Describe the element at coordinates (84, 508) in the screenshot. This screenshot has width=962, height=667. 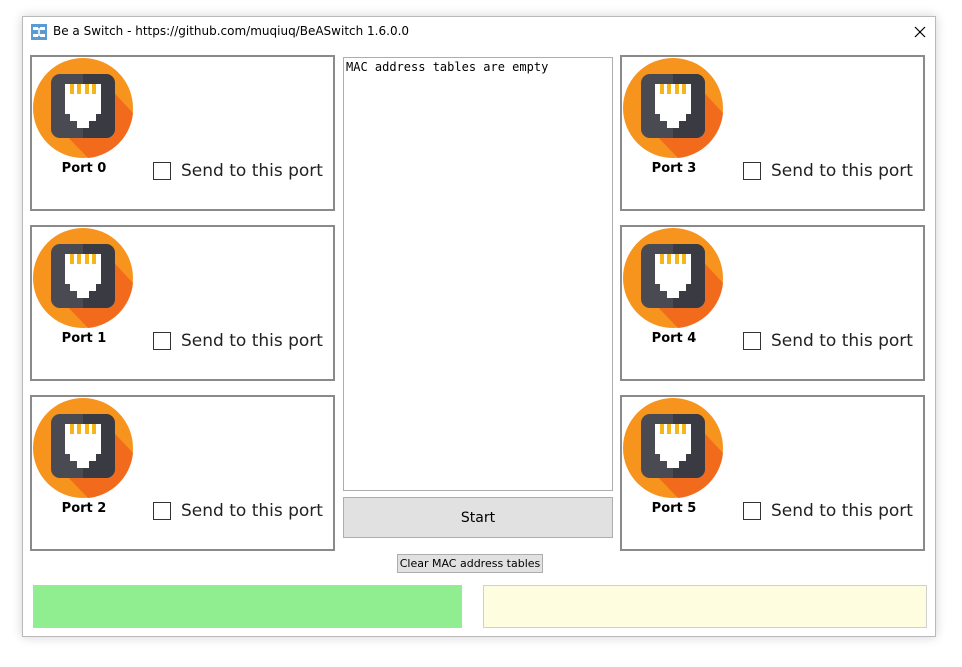
I see `port-label: Port 2` at that location.